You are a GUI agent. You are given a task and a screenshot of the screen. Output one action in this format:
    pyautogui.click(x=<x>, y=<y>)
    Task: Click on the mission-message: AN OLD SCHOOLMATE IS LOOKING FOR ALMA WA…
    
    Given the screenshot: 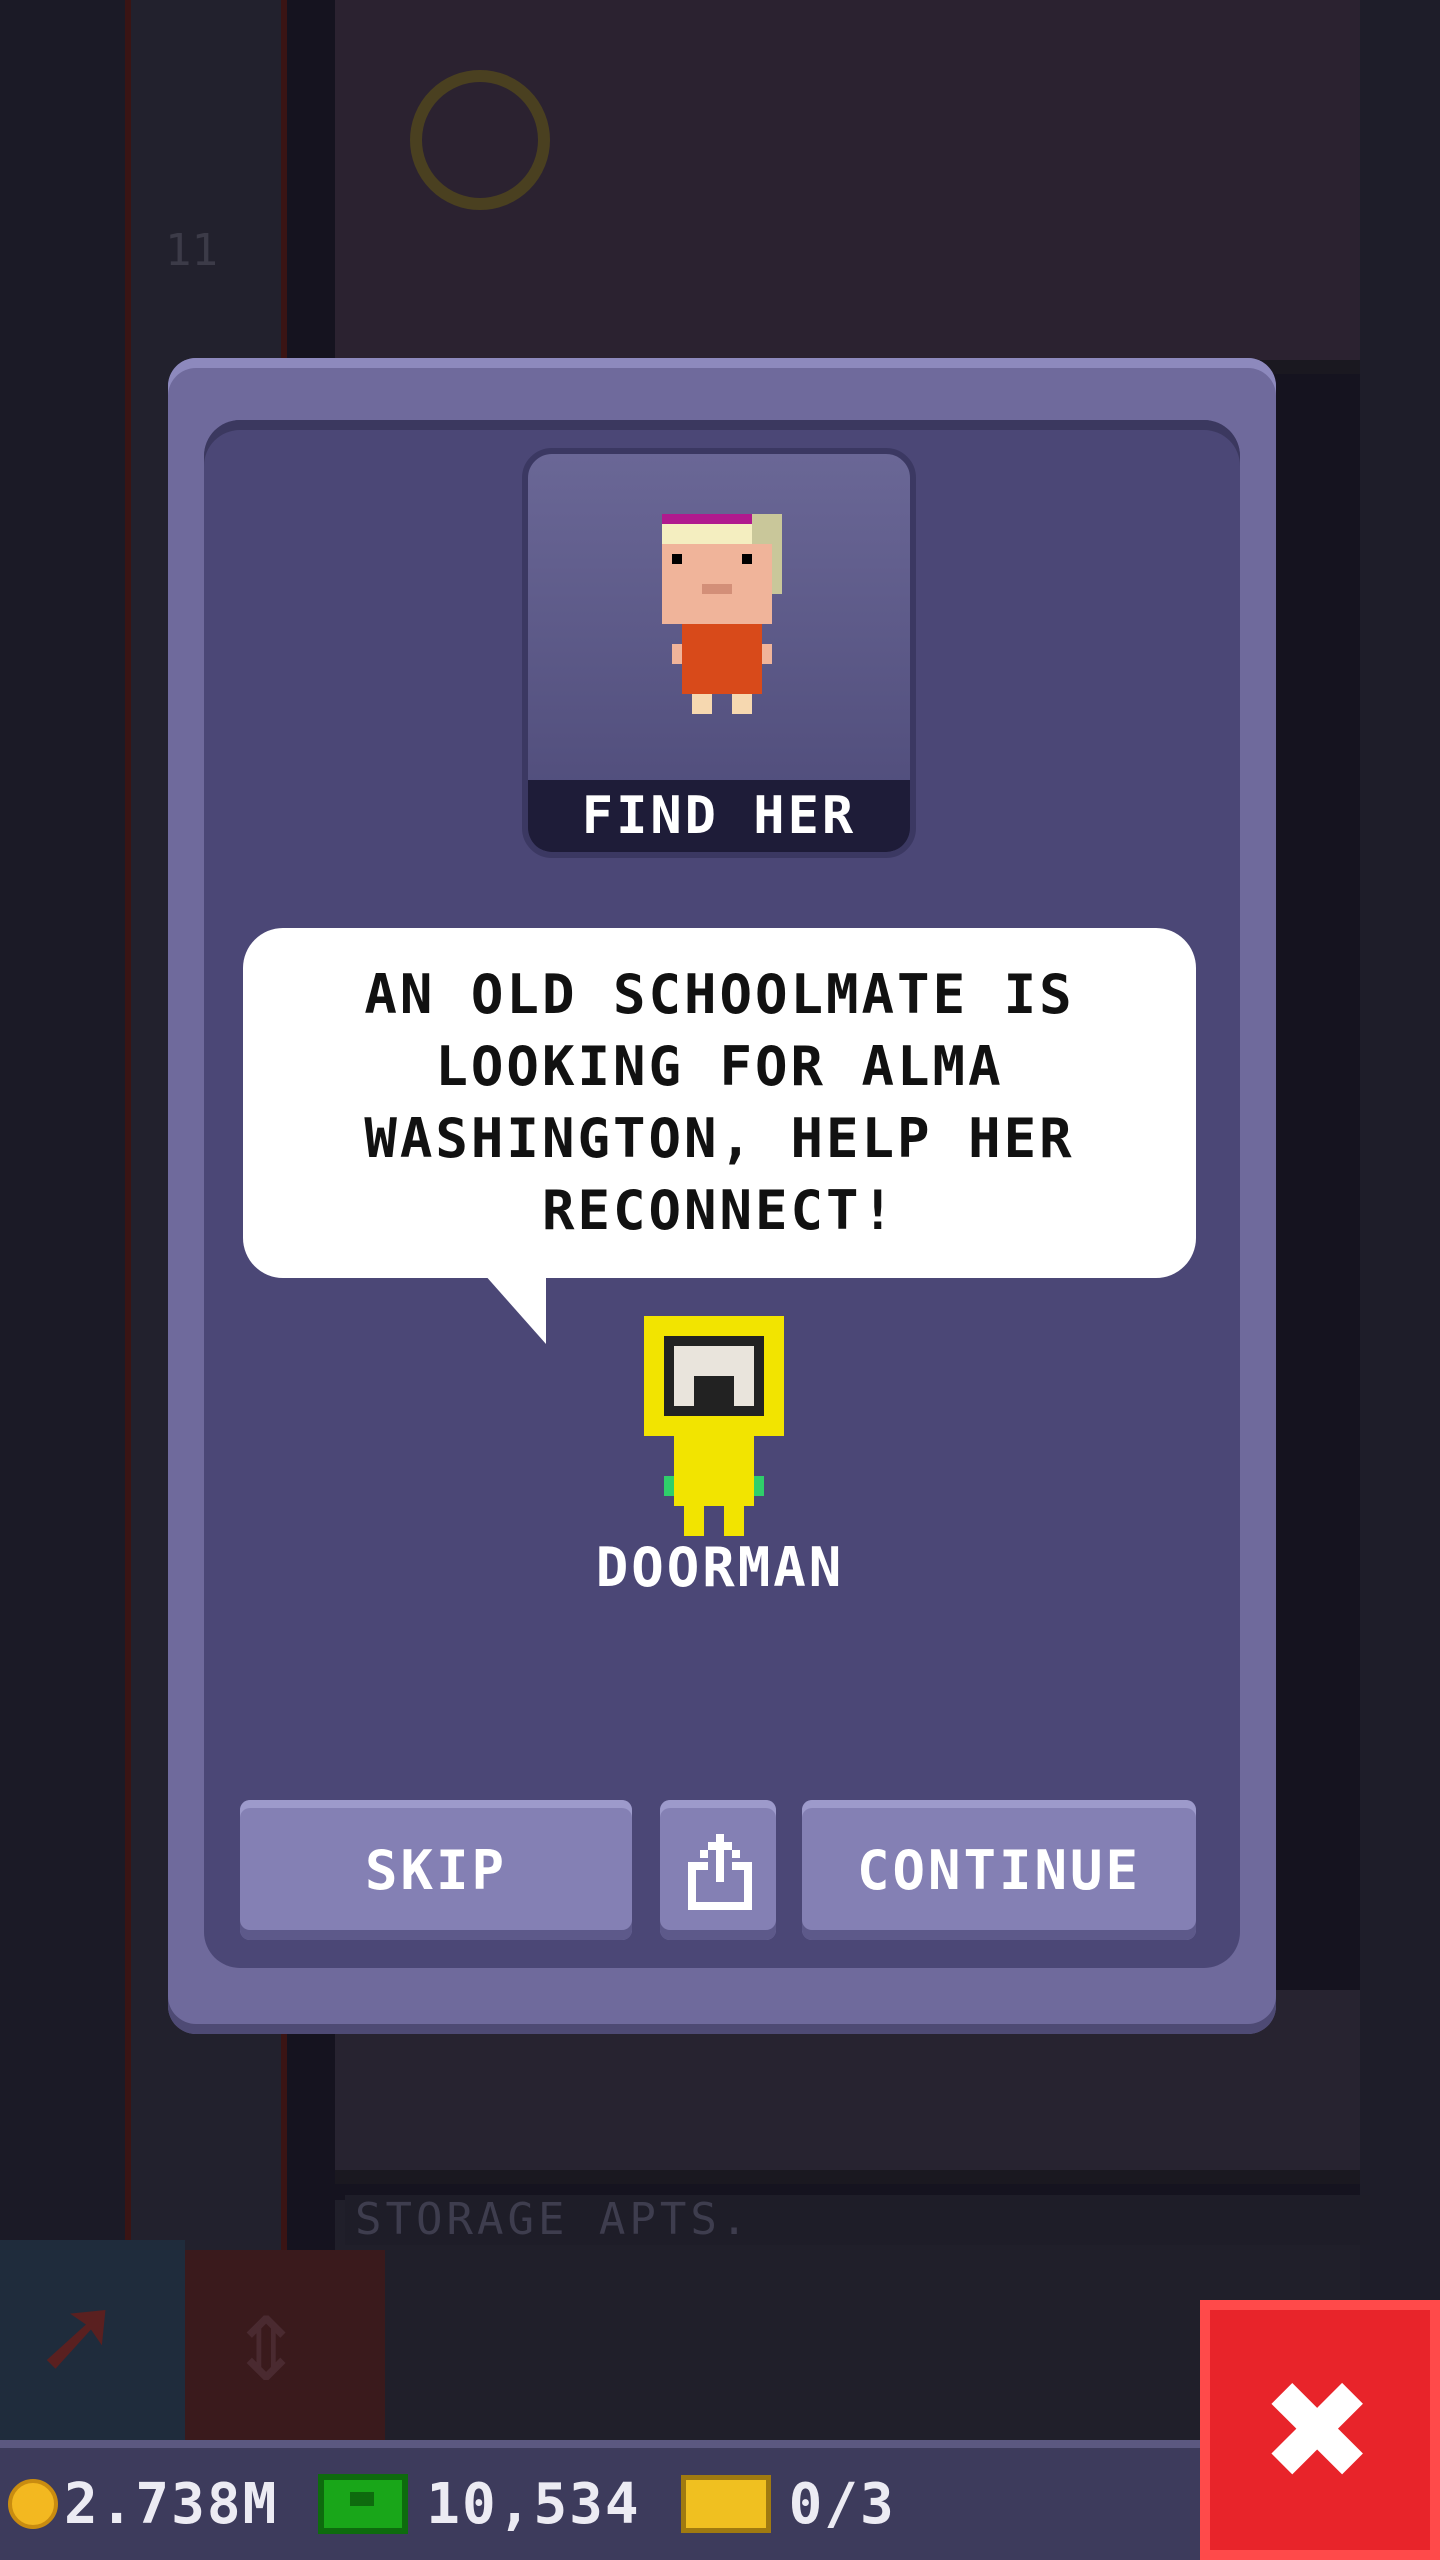 What is the action you would take?
    pyautogui.click(x=719, y=1102)
    